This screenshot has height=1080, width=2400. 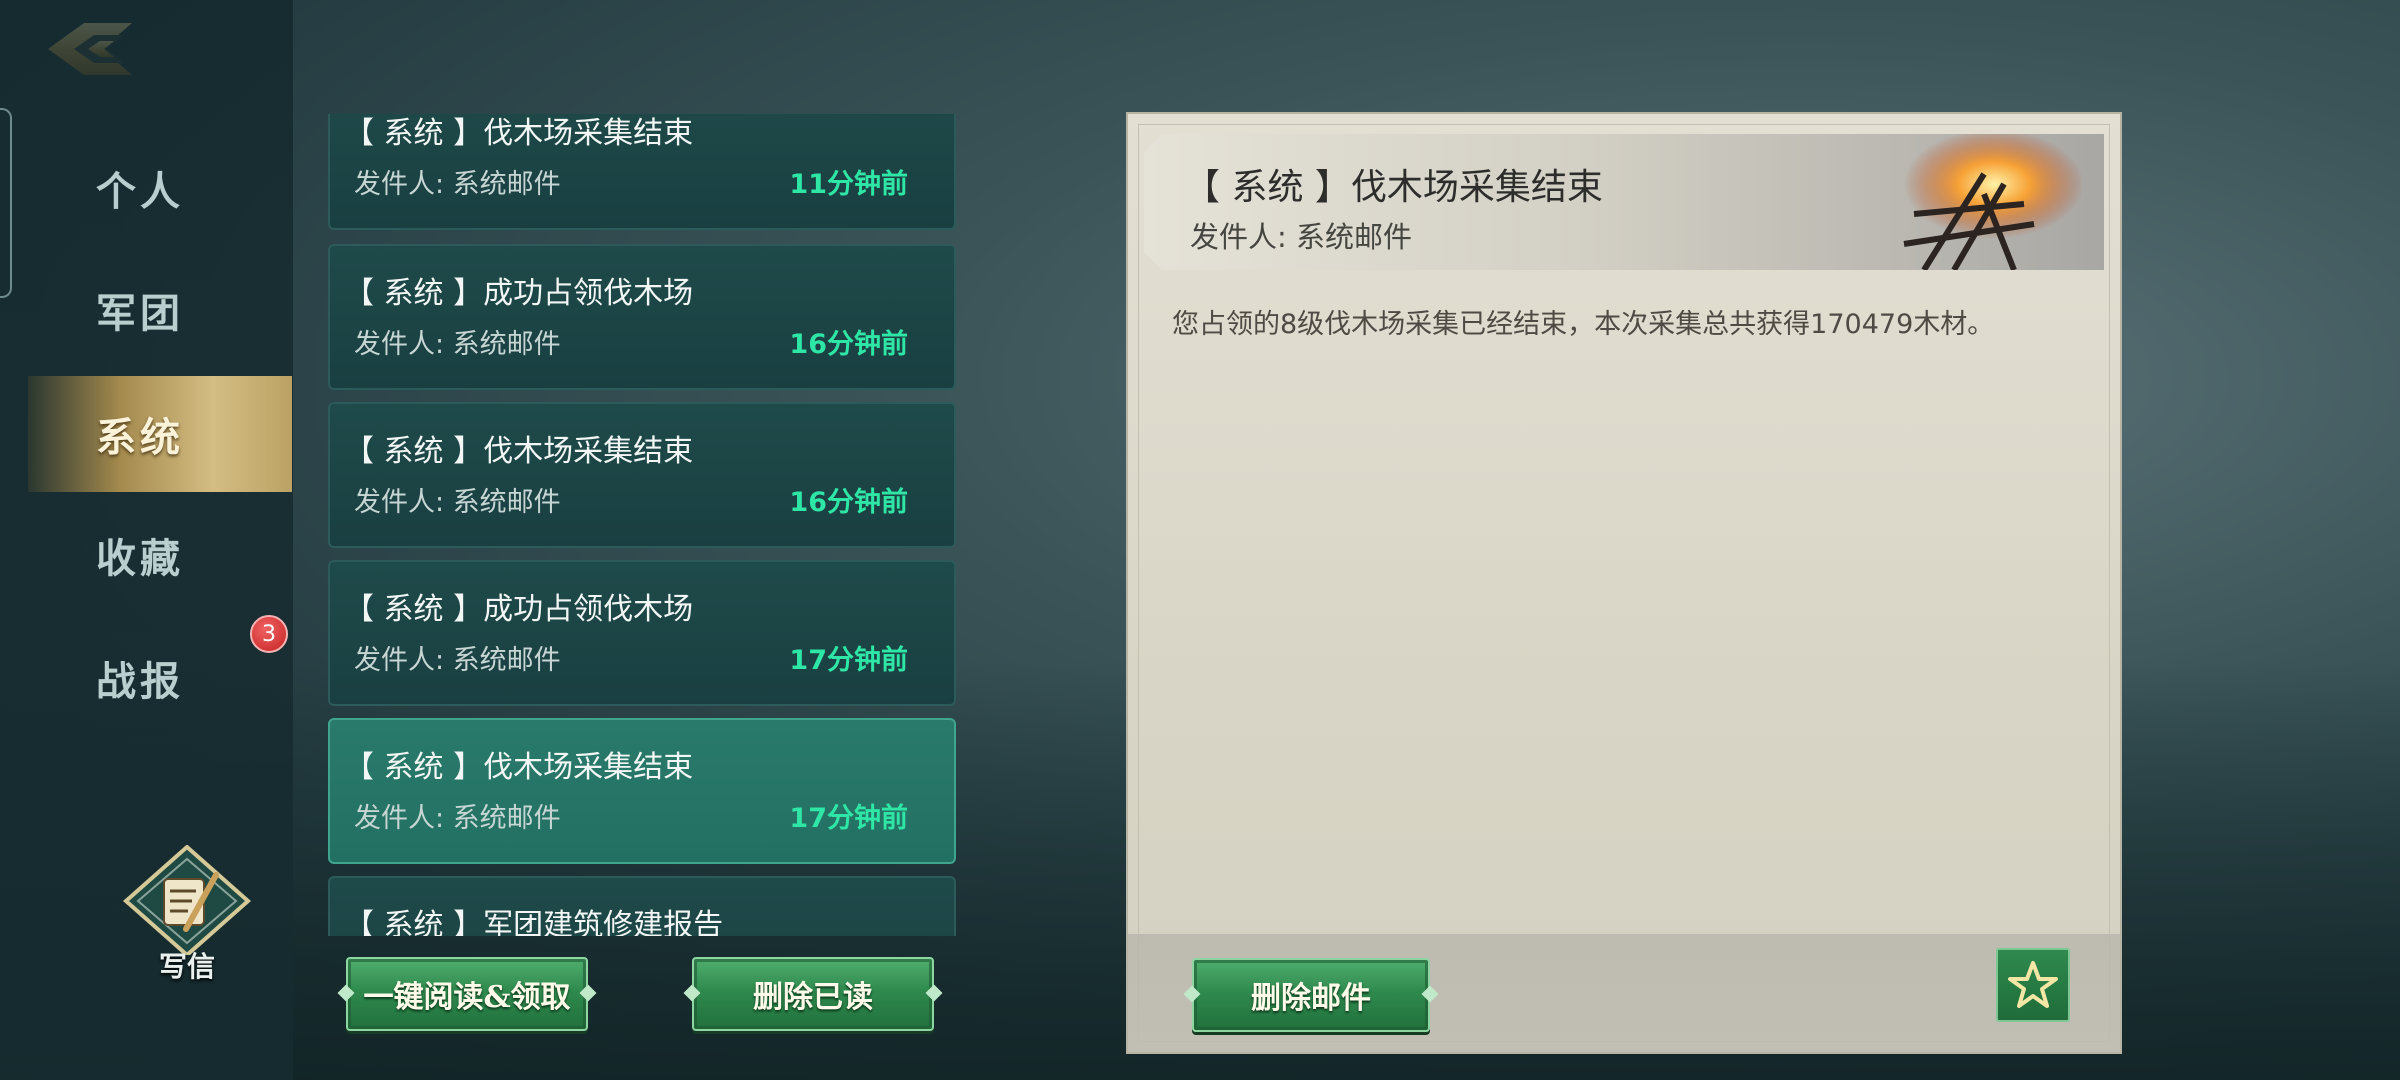 What do you see at coordinates (1583, 324) in the screenshot?
I see `detail-body-text: 您占领的8级伐木场采集已经结束，本次采集总共获得170479木材。` at bounding box center [1583, 324].